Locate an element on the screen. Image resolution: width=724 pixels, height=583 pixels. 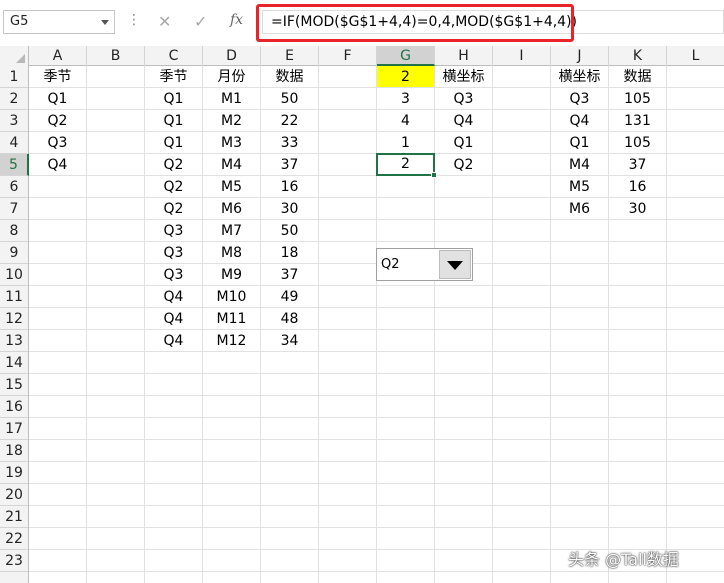
cell-e1: 数据 is located at coordinates (289, 76).